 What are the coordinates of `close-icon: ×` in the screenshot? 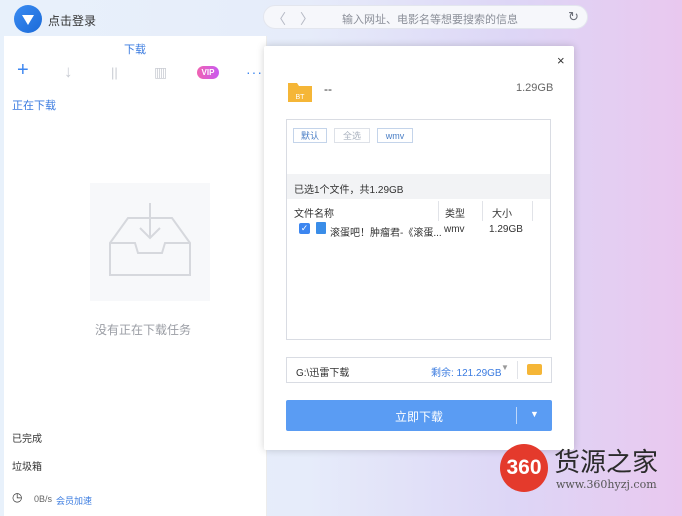 It's located at (561, 60).